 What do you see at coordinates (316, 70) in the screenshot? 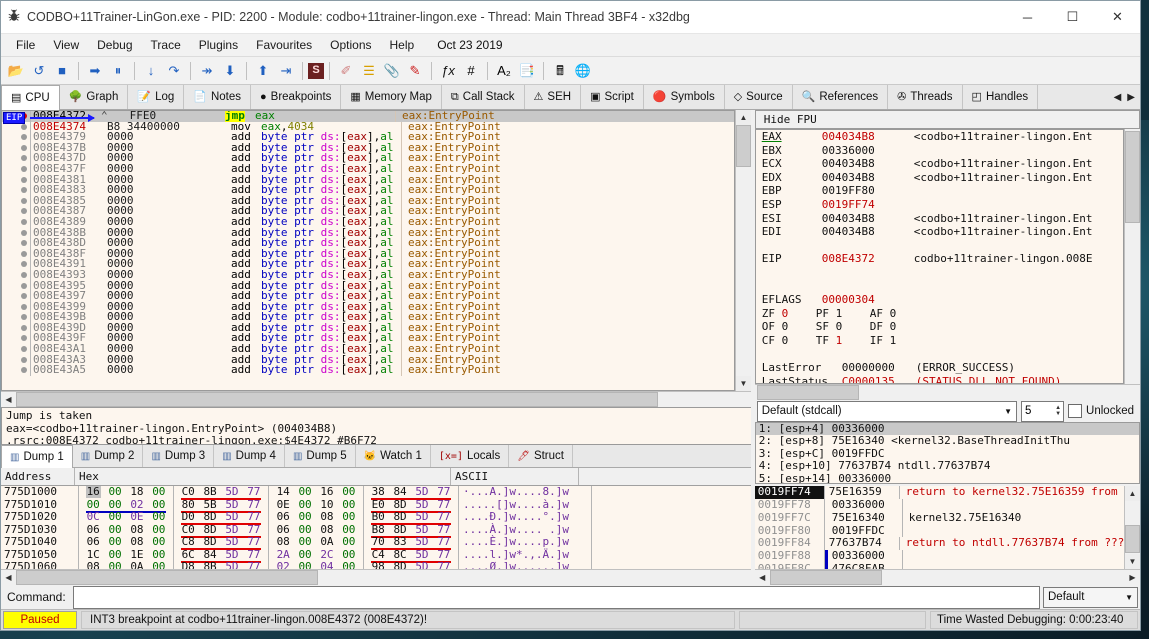
I see `scylla-icon: S` at bounding box center [316, 70].